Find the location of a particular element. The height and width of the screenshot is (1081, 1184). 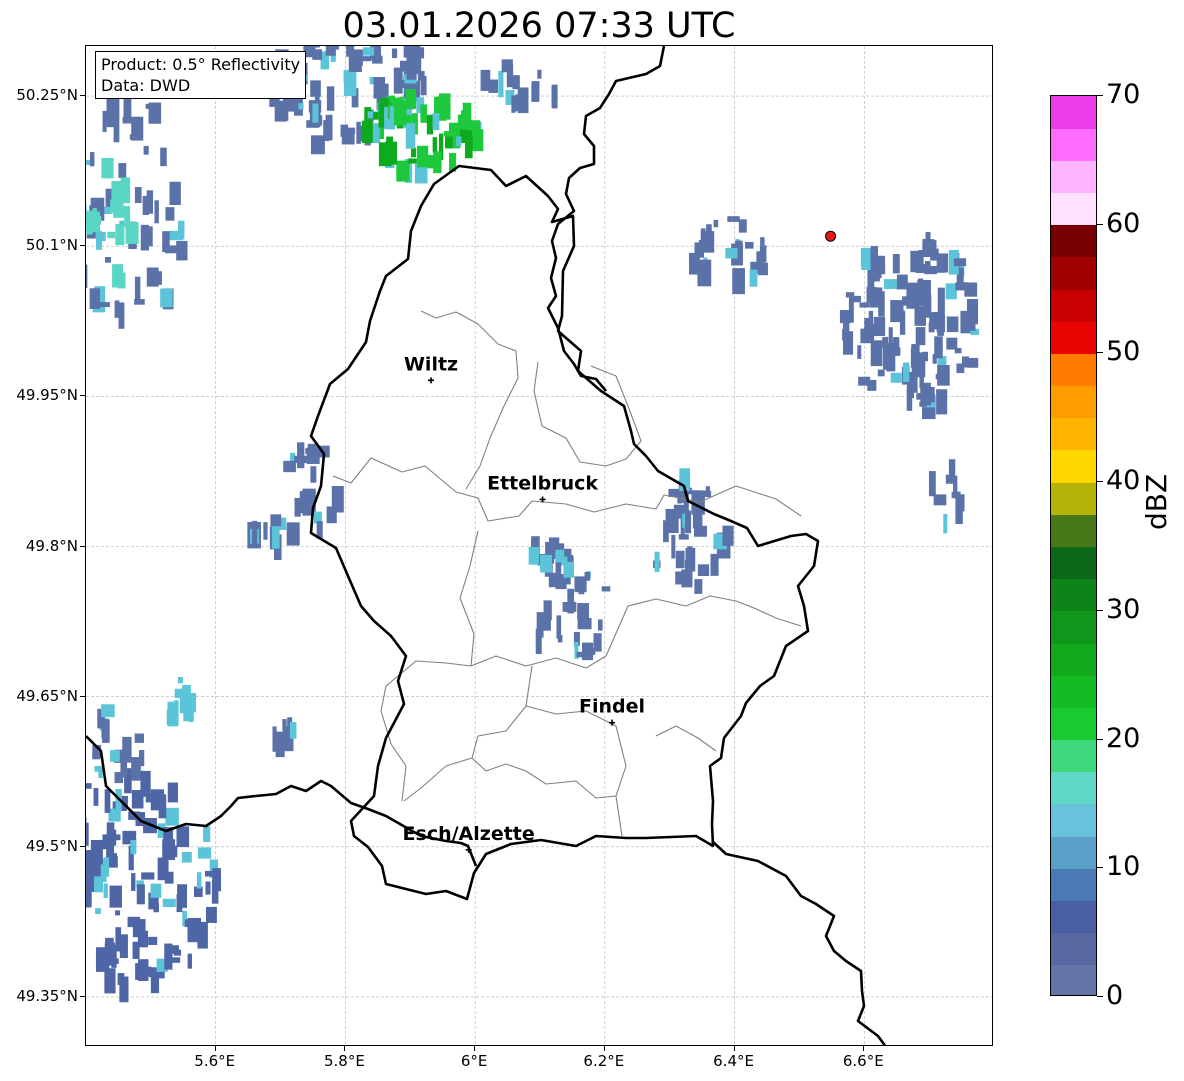

colorbar-label: dBZ is located at coordinates (1156, 501).